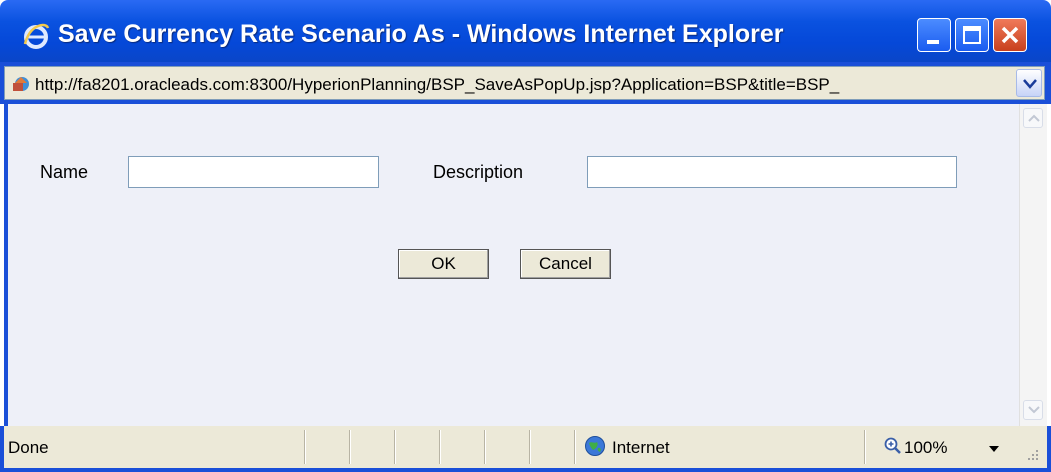  I want to click on minimize-icon, so click(933, 42).